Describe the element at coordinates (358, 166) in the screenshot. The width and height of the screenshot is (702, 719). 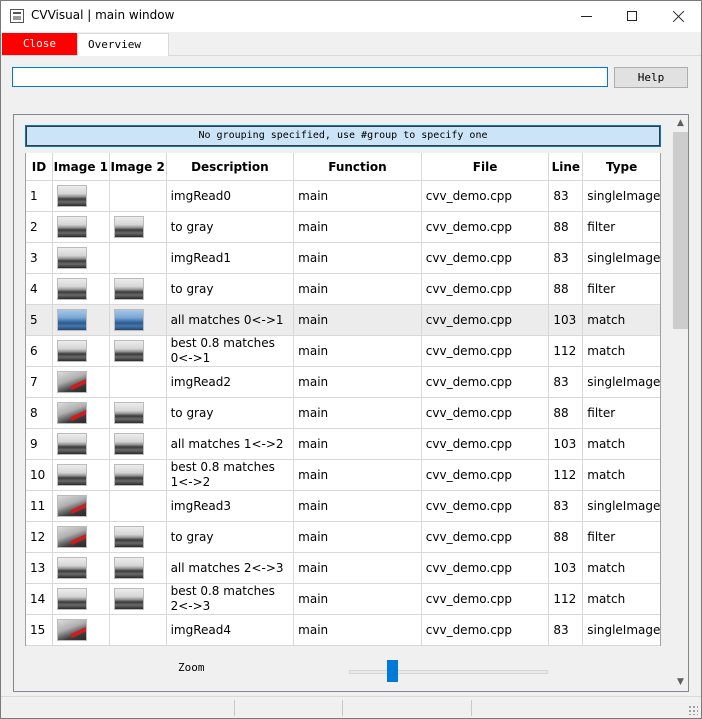
I see `column-header-function: Function` at that location.